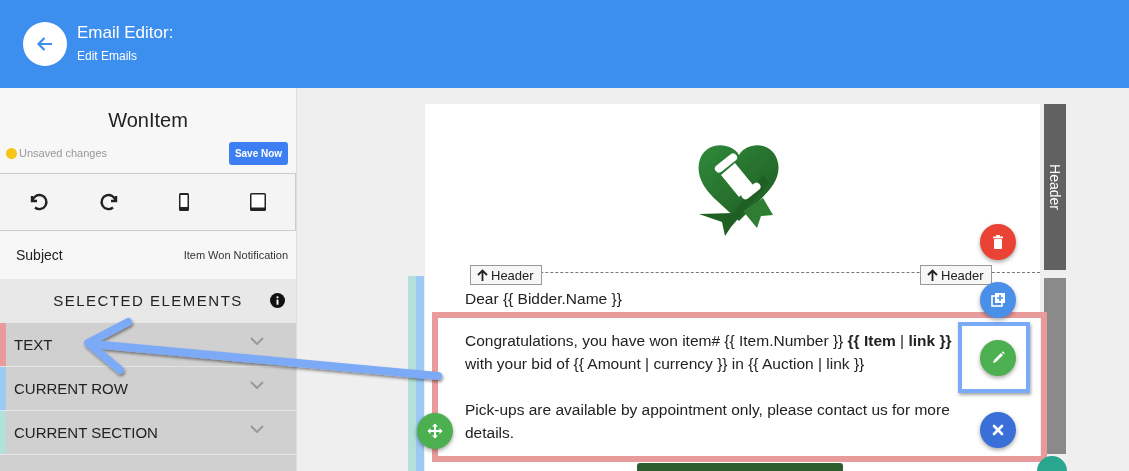  Describe the element at coordinates (258, 153) in the screenshot. I see `save-button: Save Now` at that location.